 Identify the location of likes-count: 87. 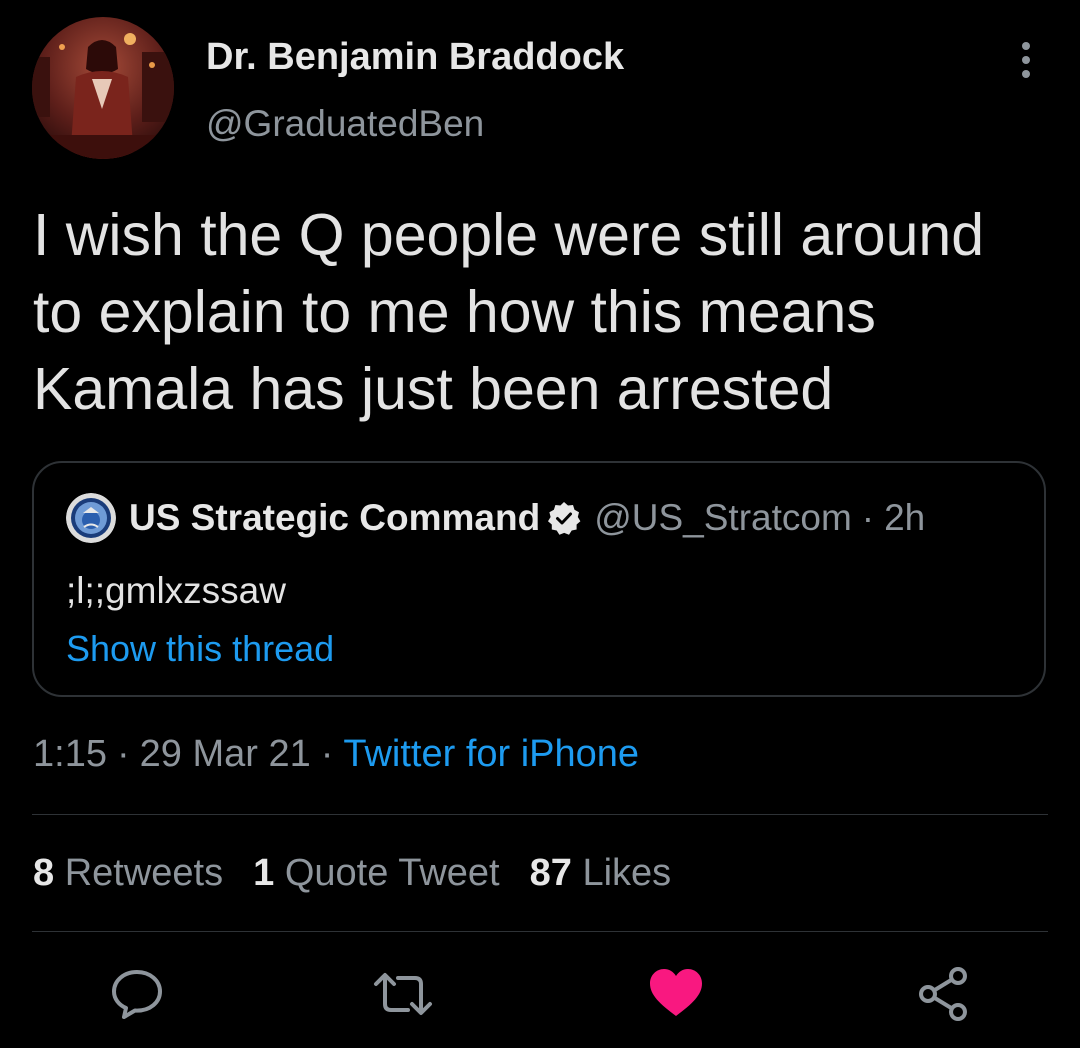
(550, 873).